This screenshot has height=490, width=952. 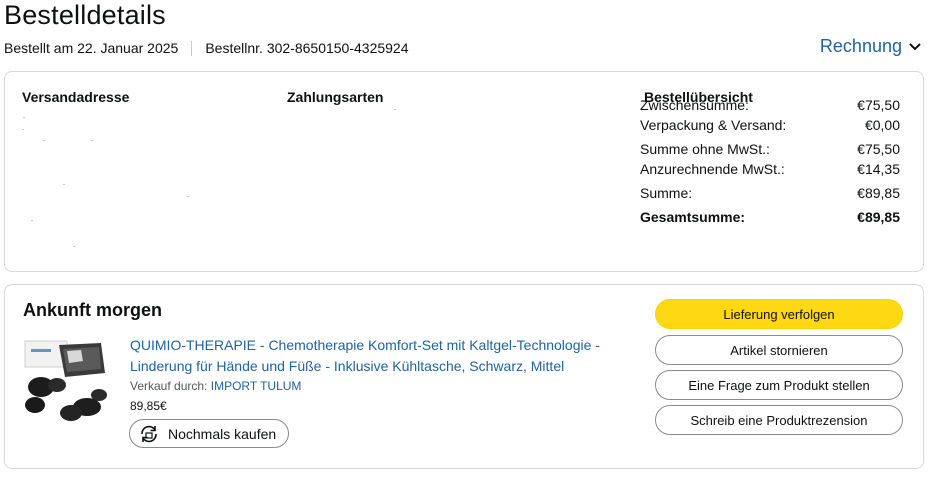 I want to click on order-number: Bestellnr. 302-8650150-4325924, so click(x=307, y=48).